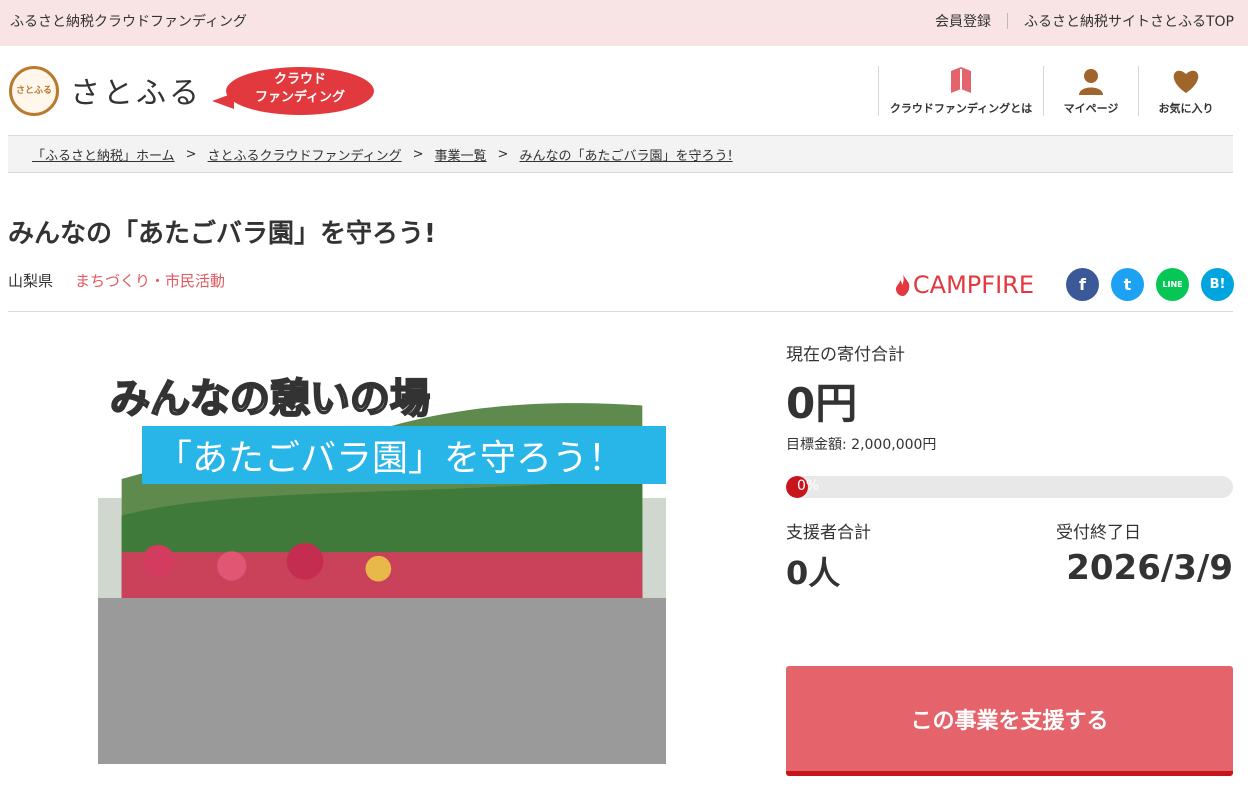  What do you see at coordinates (1129, 21) in the screenshot?
I see `satofull-top-link: ふるさと納税サイトさとふるTOP` at bounding box center [1129, 21].